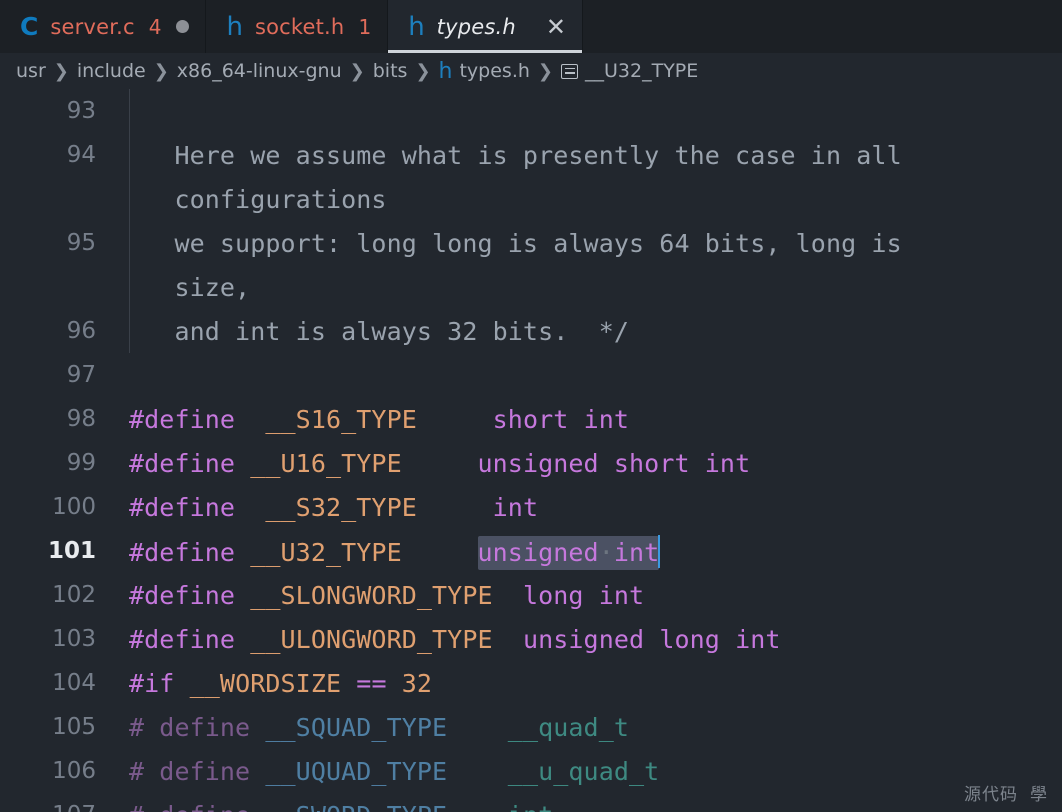  What do you see at coordinates (659, 551) in the screenshot?
I see `text-cursor` at bounding box center [659, 551].